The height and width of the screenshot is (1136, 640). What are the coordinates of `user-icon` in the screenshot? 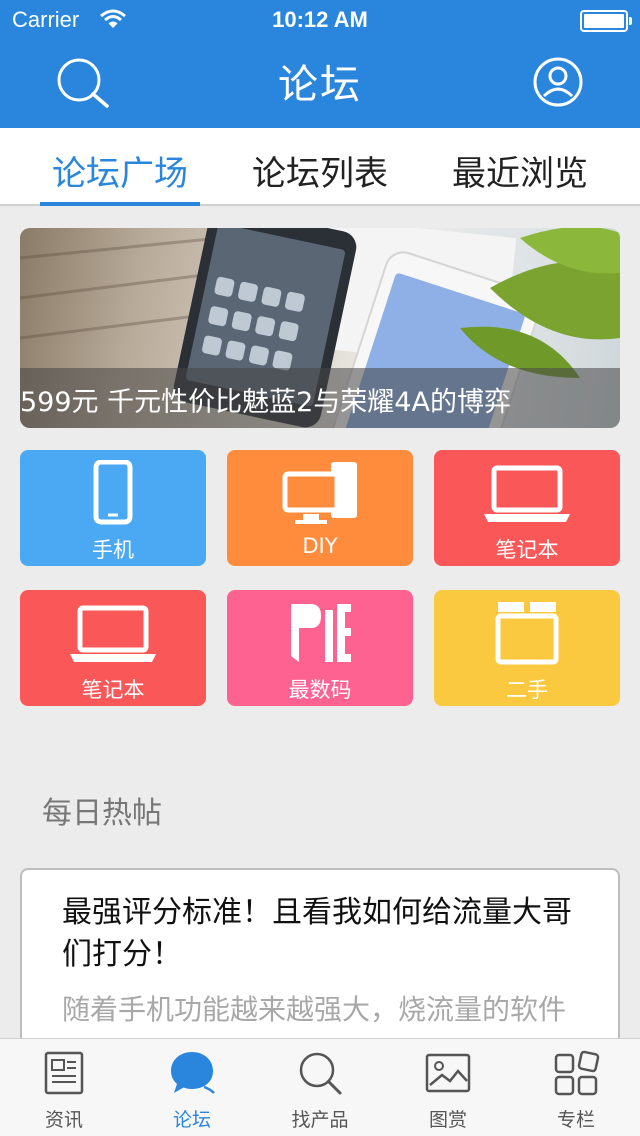 It's located at (558, 82).